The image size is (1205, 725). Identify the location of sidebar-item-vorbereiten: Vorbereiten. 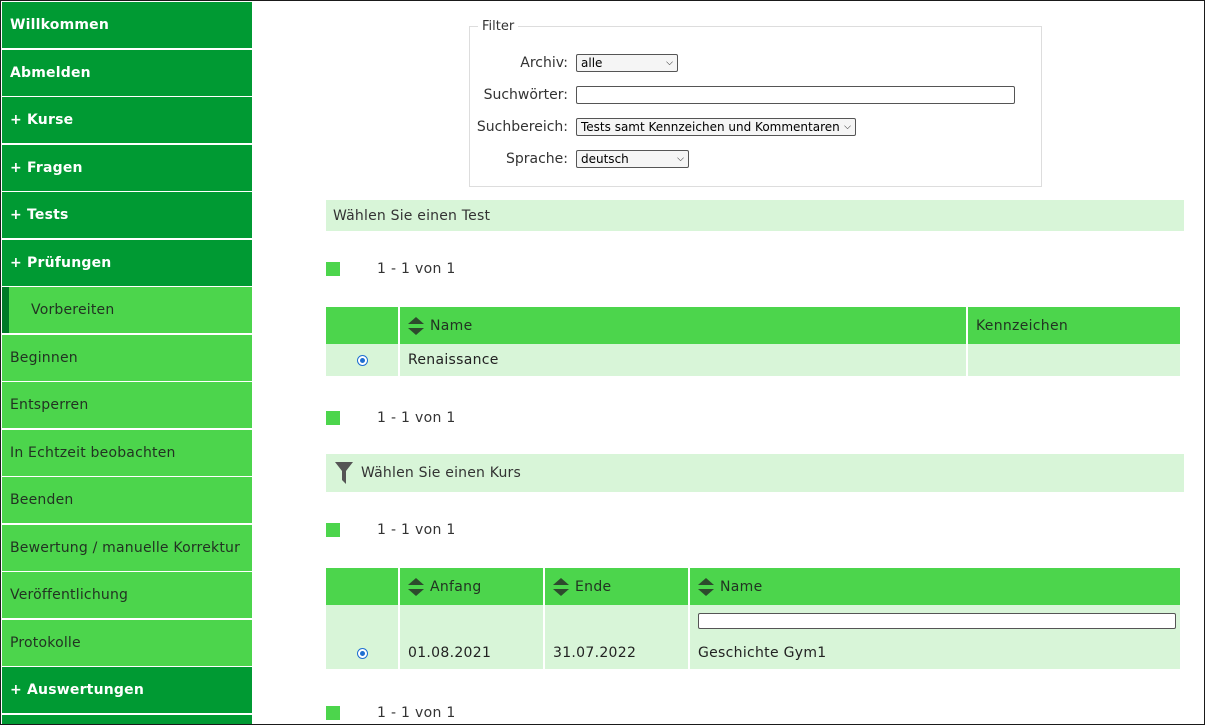
(127, 310).